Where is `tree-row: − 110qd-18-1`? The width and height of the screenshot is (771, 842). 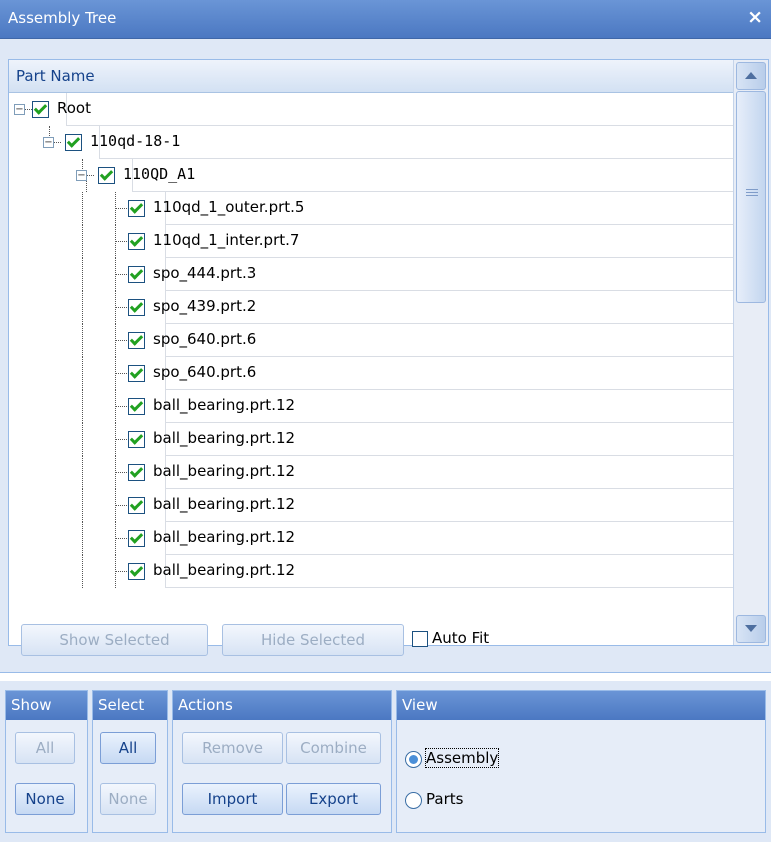 tree-row: − 110qd-18-1 is located at coordinates (371, 142).